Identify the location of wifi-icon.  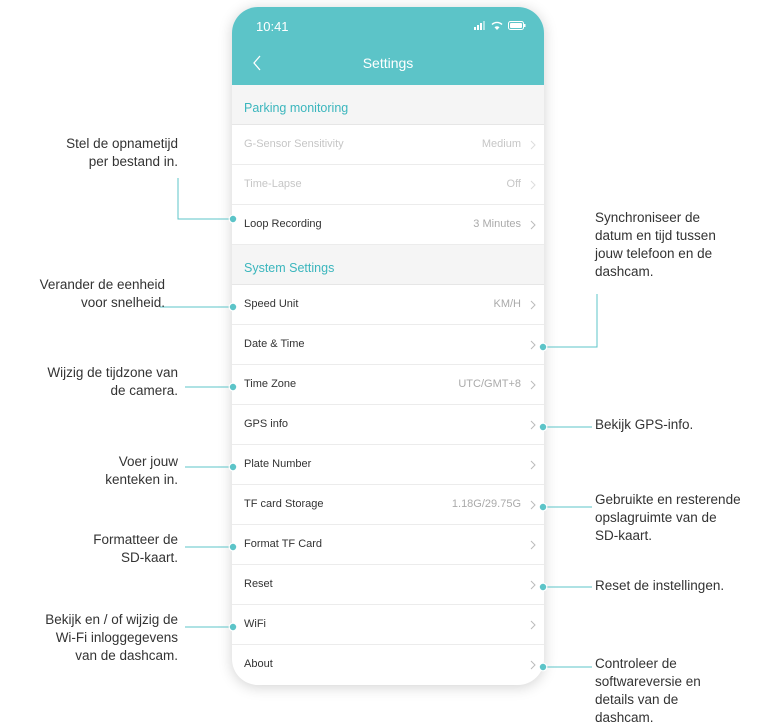
(497, 25).